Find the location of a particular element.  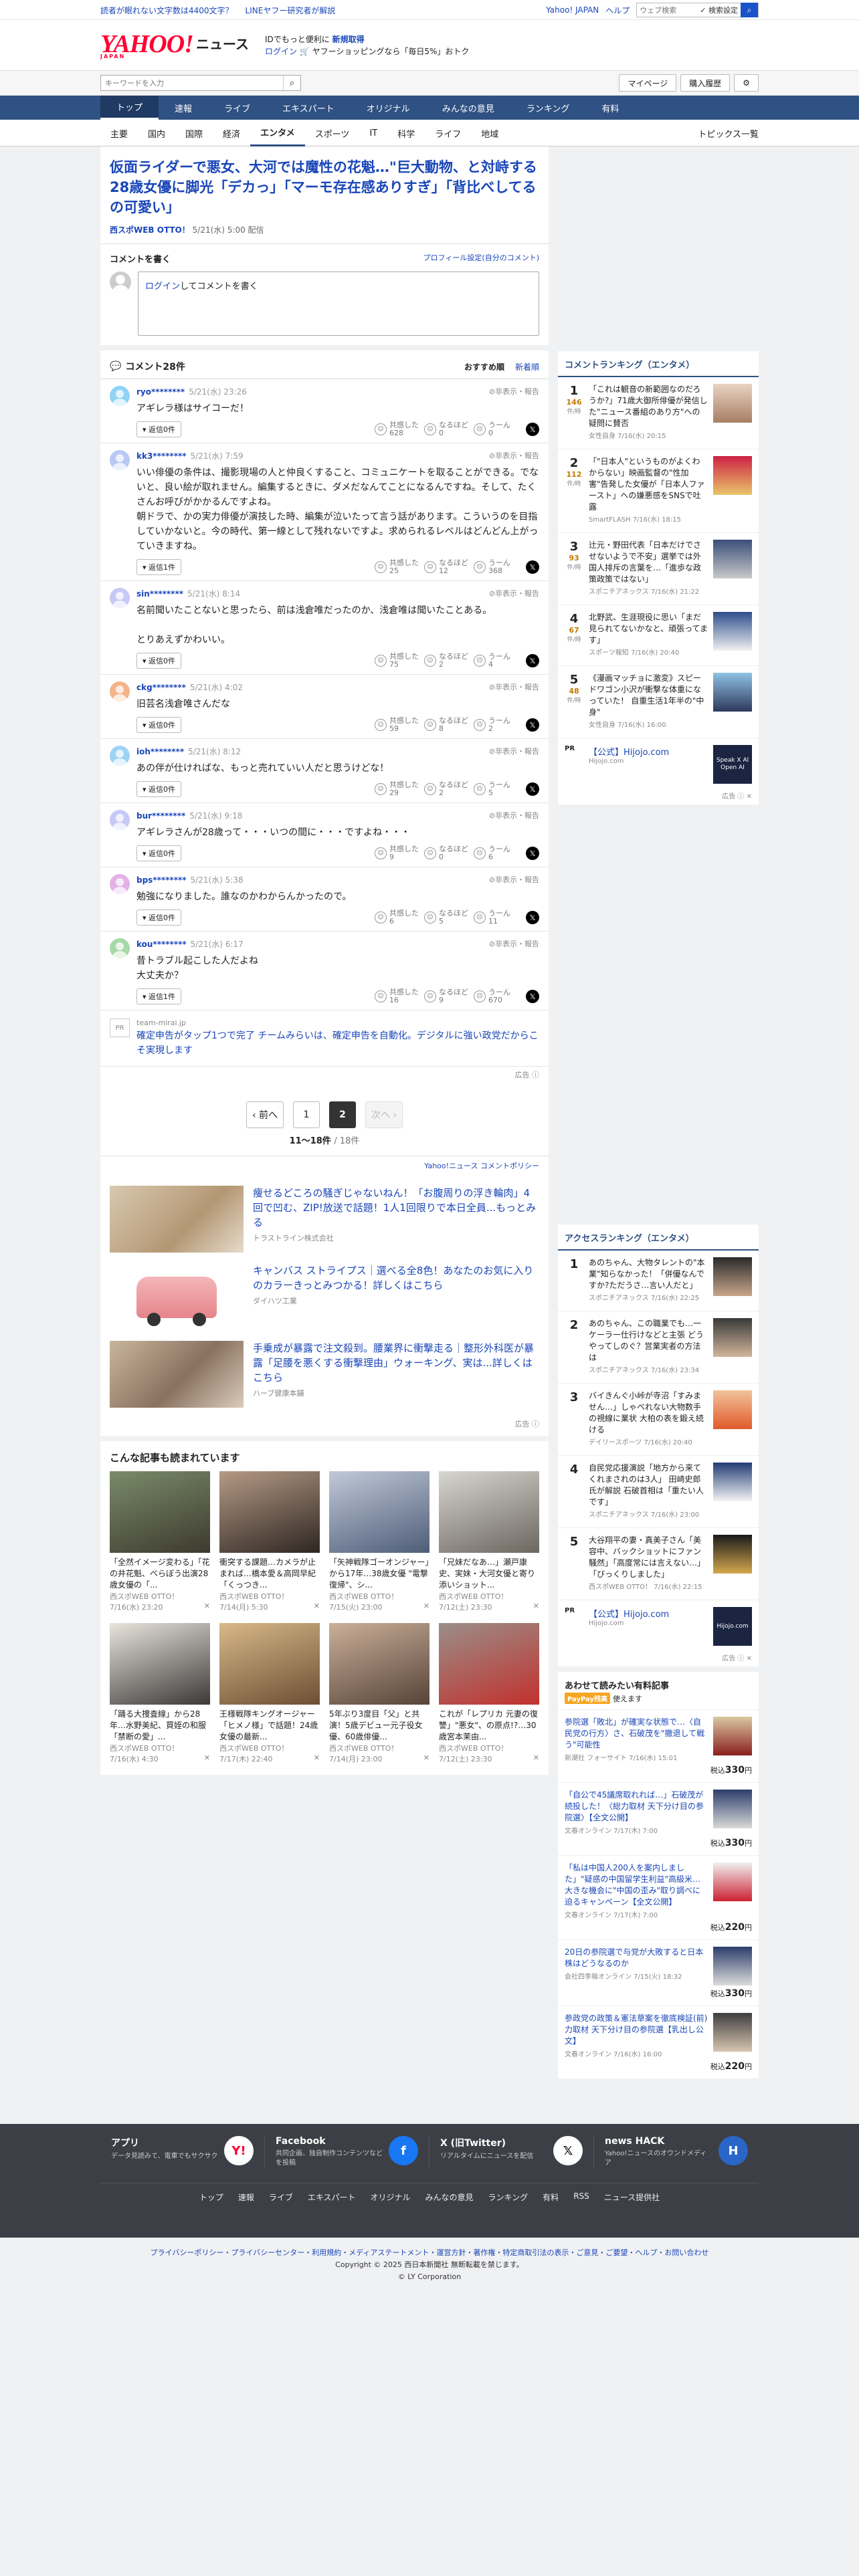

footer-social-item: アプリ データ見読みて、電車でもサクサク Y! is located at coordinates (182, 2152).